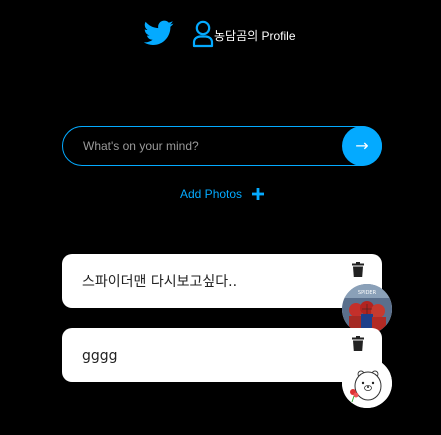  I want to click on top-nav: 농담곰의 Profile, so click(220, 32).